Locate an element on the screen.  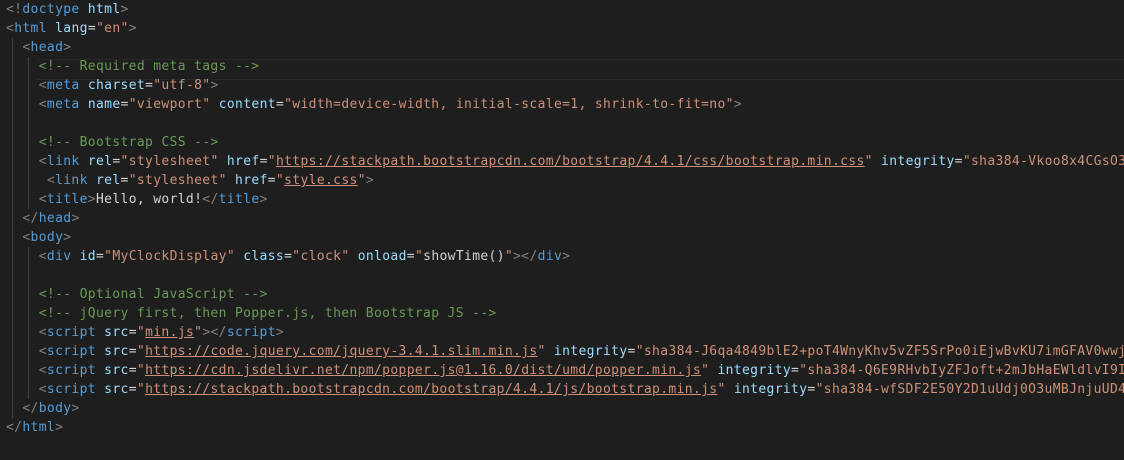
code-token: html is located at coordinates (39, 427).